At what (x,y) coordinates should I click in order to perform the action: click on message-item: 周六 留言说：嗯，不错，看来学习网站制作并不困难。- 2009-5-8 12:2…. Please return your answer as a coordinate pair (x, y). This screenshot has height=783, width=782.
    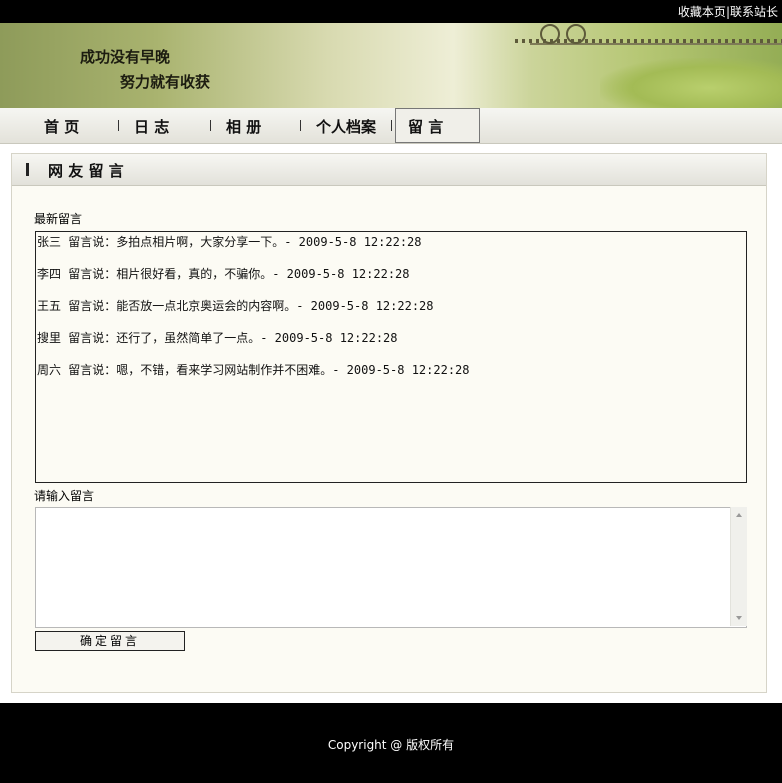
    Looking at the image, I should click on (253, 370).